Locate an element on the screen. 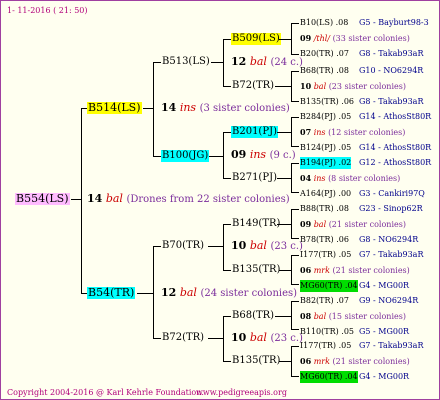 Image resolution: width=440 pixels, height=400 pixels. root-note: (Drones from 22 sister colonies) is located at coordinates (208, 199).